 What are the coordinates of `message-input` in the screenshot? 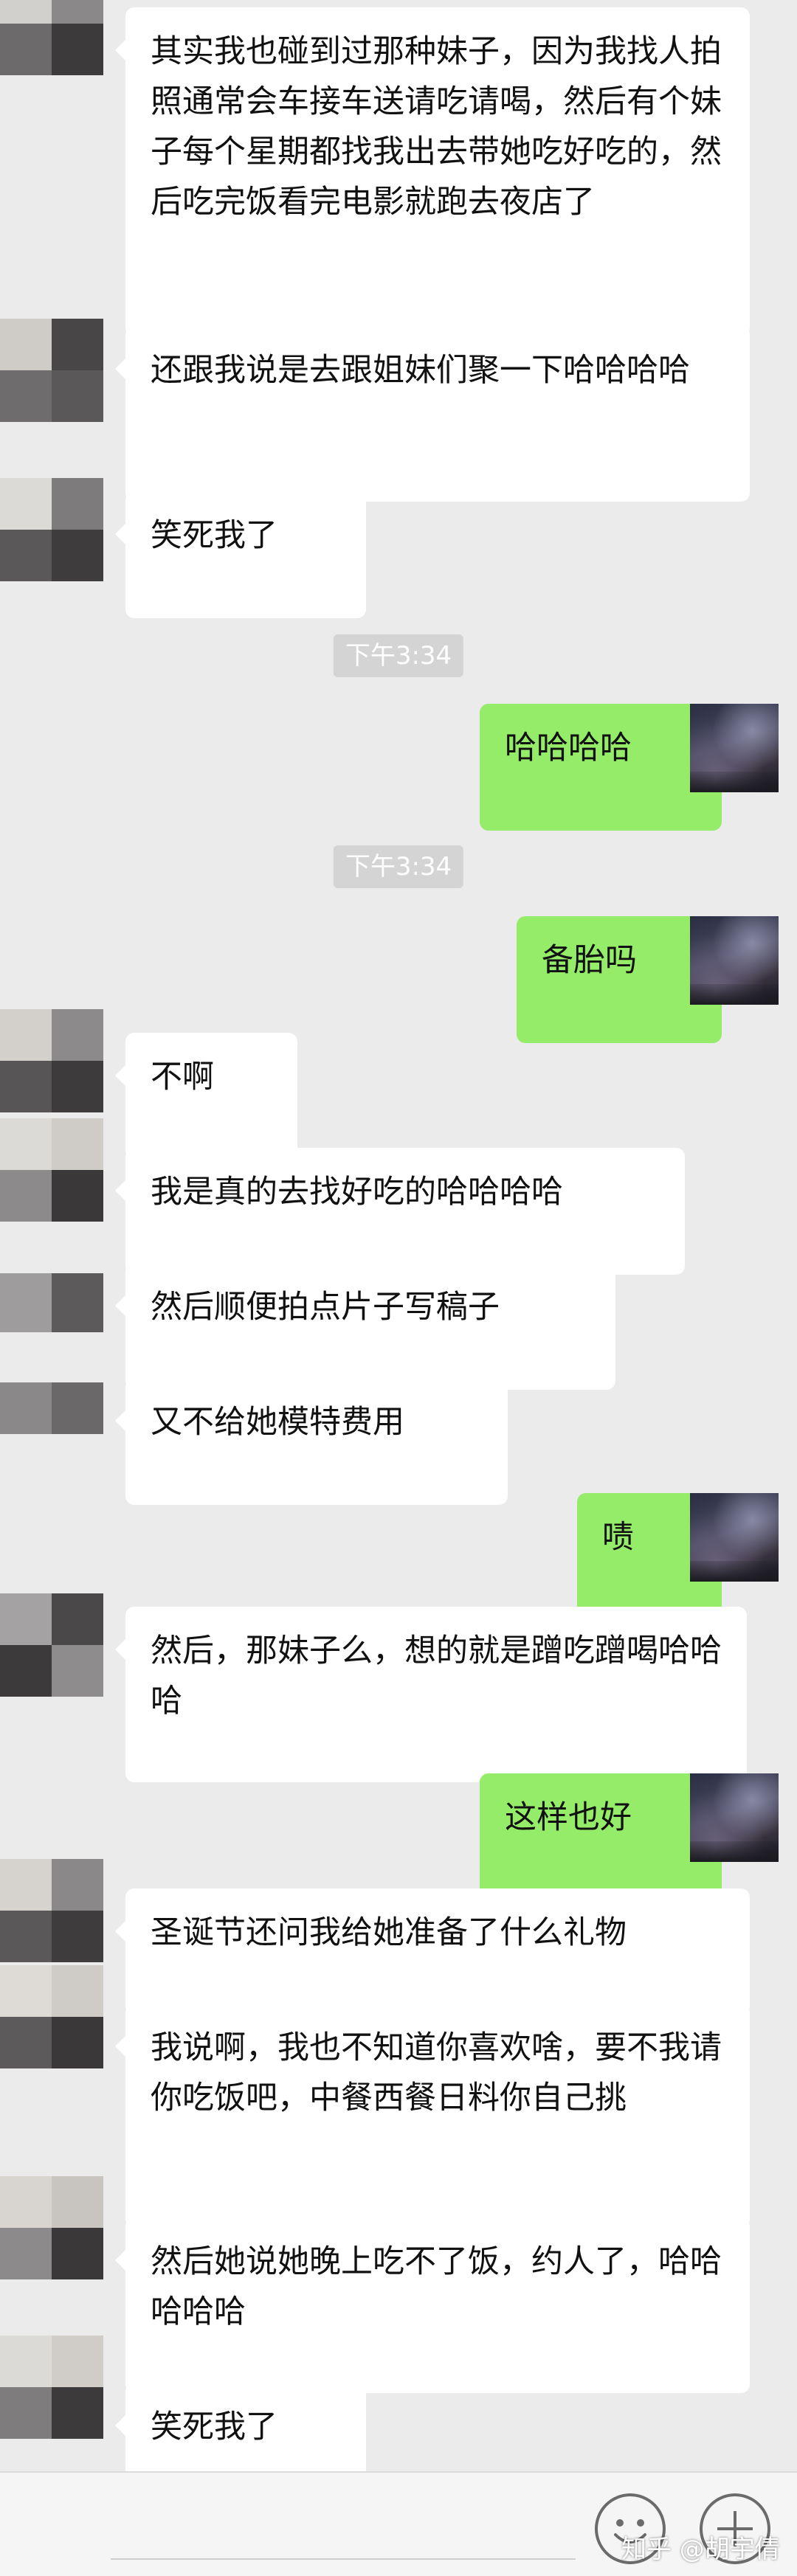 It's located at (343, 2559).